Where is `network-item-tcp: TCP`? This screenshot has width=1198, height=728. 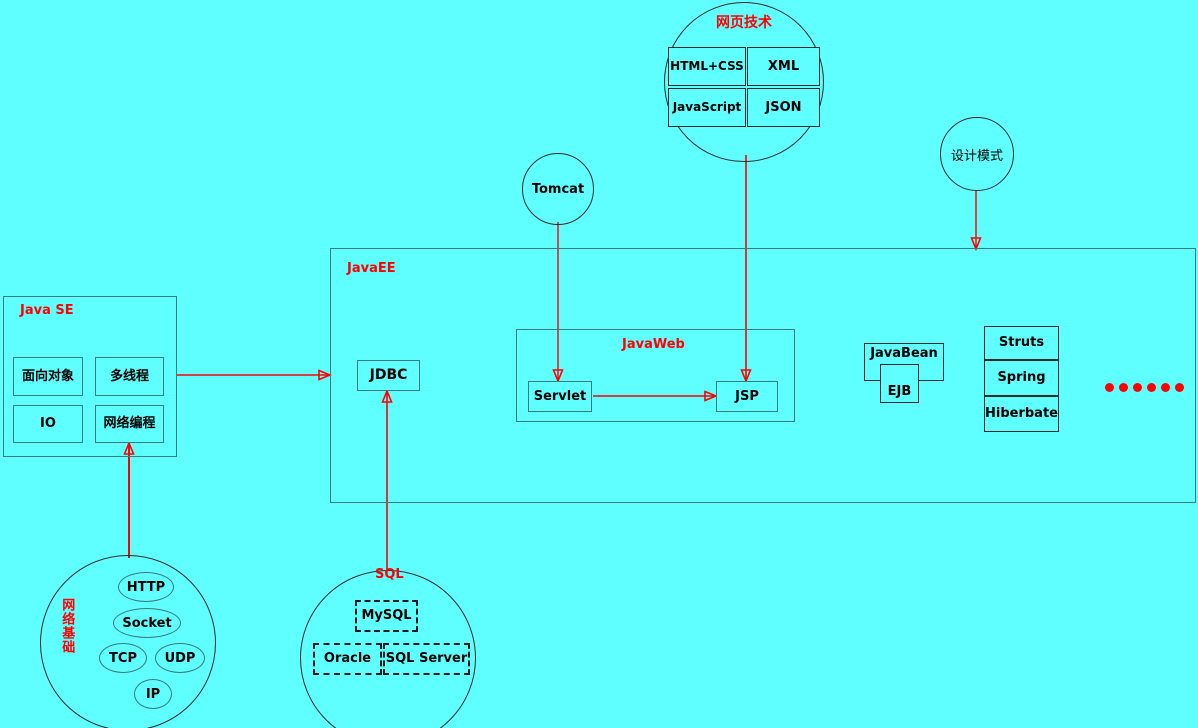 network-item-tcp: TCP is located at coordinates (123, 658).